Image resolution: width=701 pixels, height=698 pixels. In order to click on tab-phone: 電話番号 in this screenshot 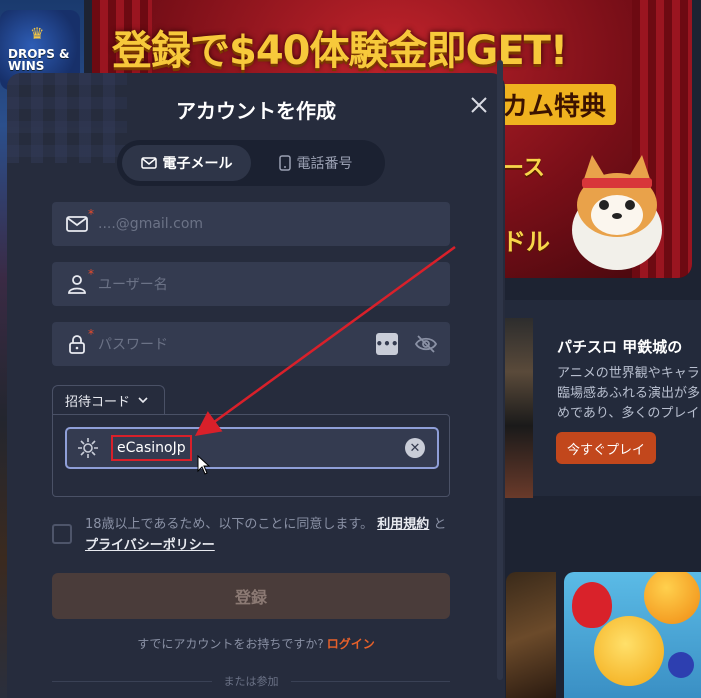, I will do `click(315, 163)`.